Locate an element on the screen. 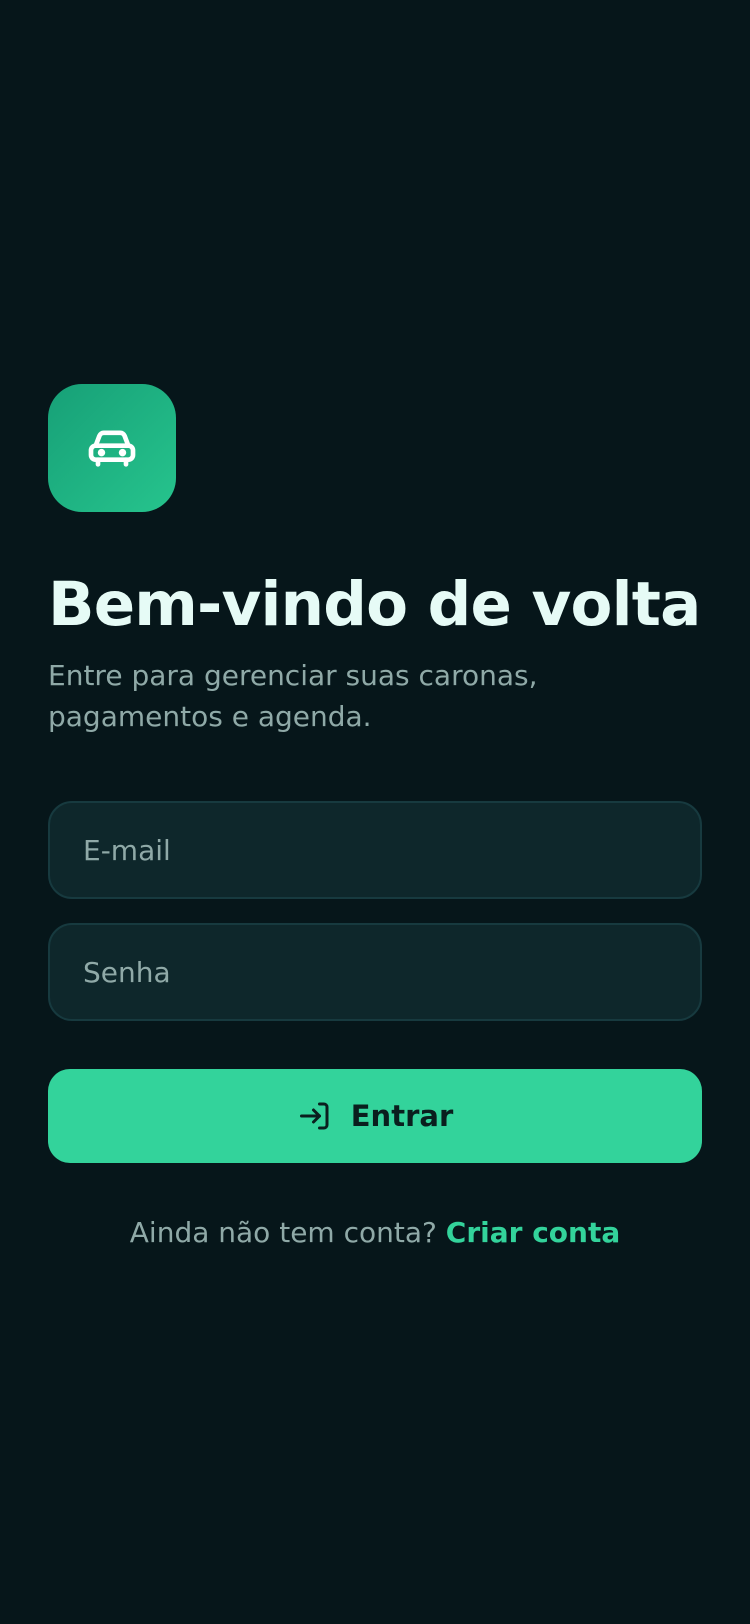  email-field is located at coordinates (375, 850).